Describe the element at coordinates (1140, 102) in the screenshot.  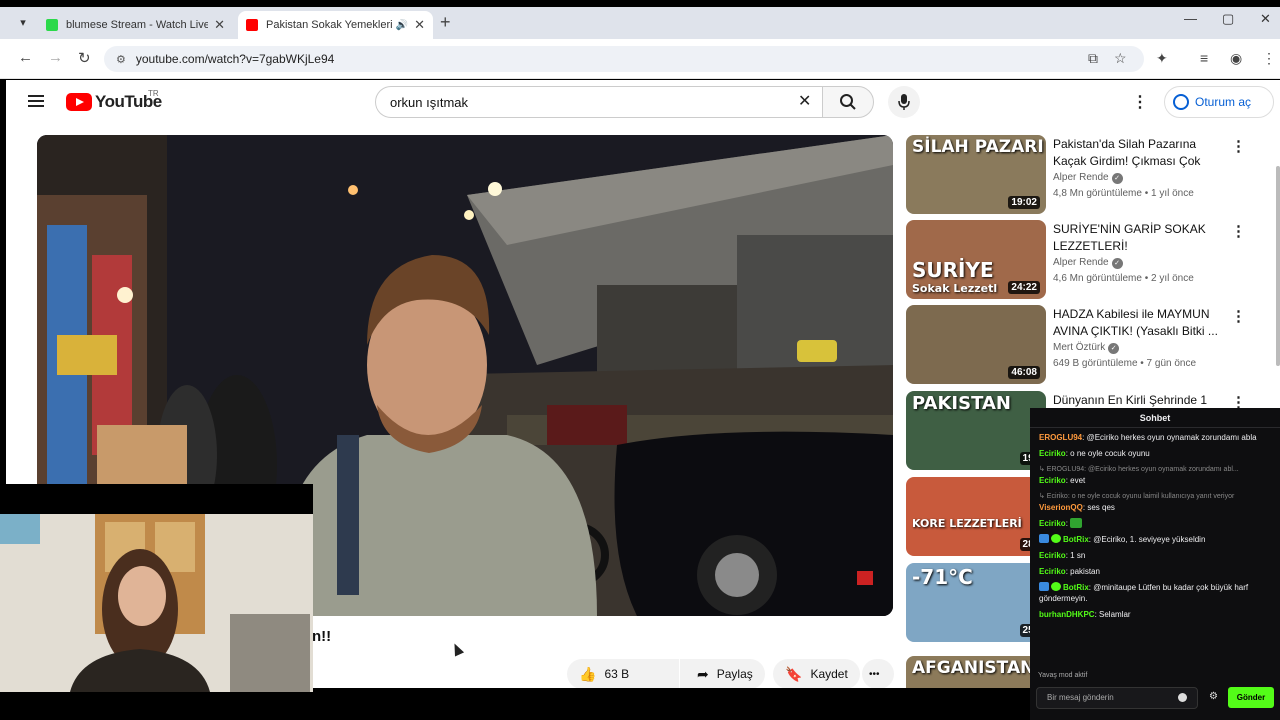
I see `settings-menu-icon: ⋮` at that location.